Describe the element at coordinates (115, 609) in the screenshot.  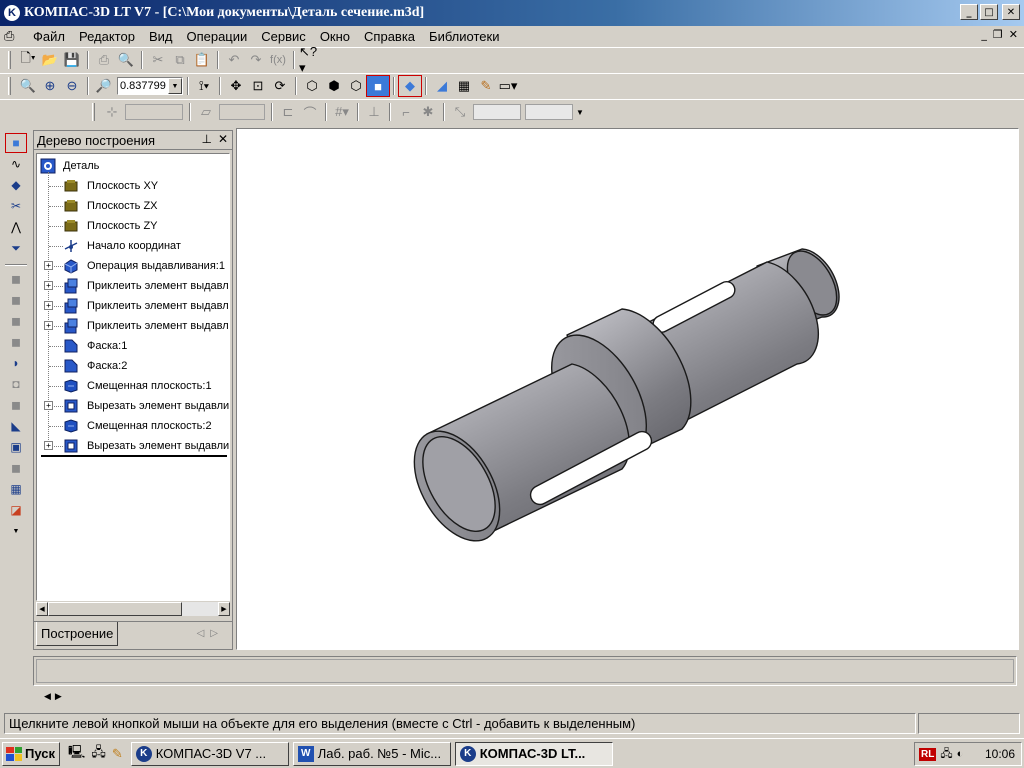
I see `scroll-thumb` at that location.